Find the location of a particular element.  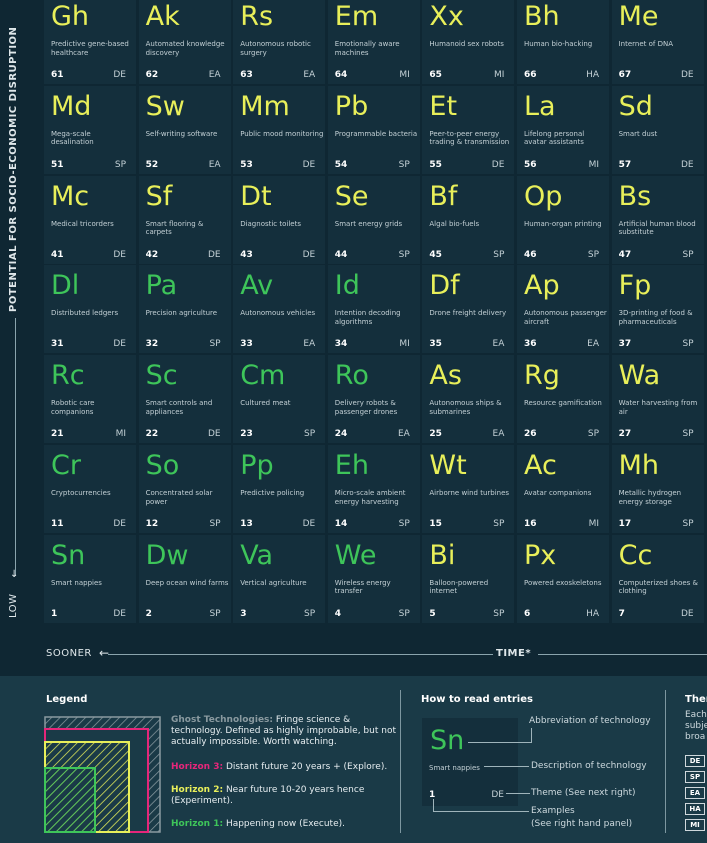

tile-description: 3D-printing of food & pharmaceuticals is located at coordinates (655, 317).